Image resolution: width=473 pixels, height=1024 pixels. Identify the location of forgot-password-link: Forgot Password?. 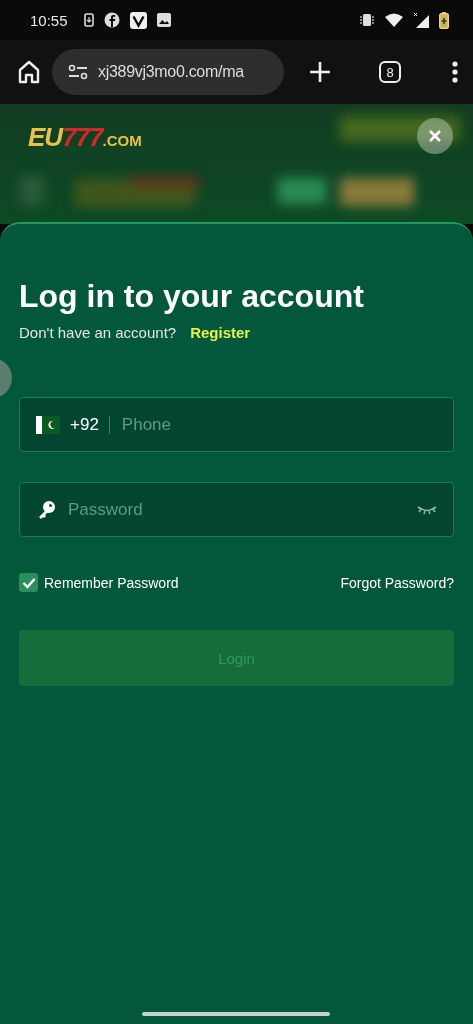
(397, 582).